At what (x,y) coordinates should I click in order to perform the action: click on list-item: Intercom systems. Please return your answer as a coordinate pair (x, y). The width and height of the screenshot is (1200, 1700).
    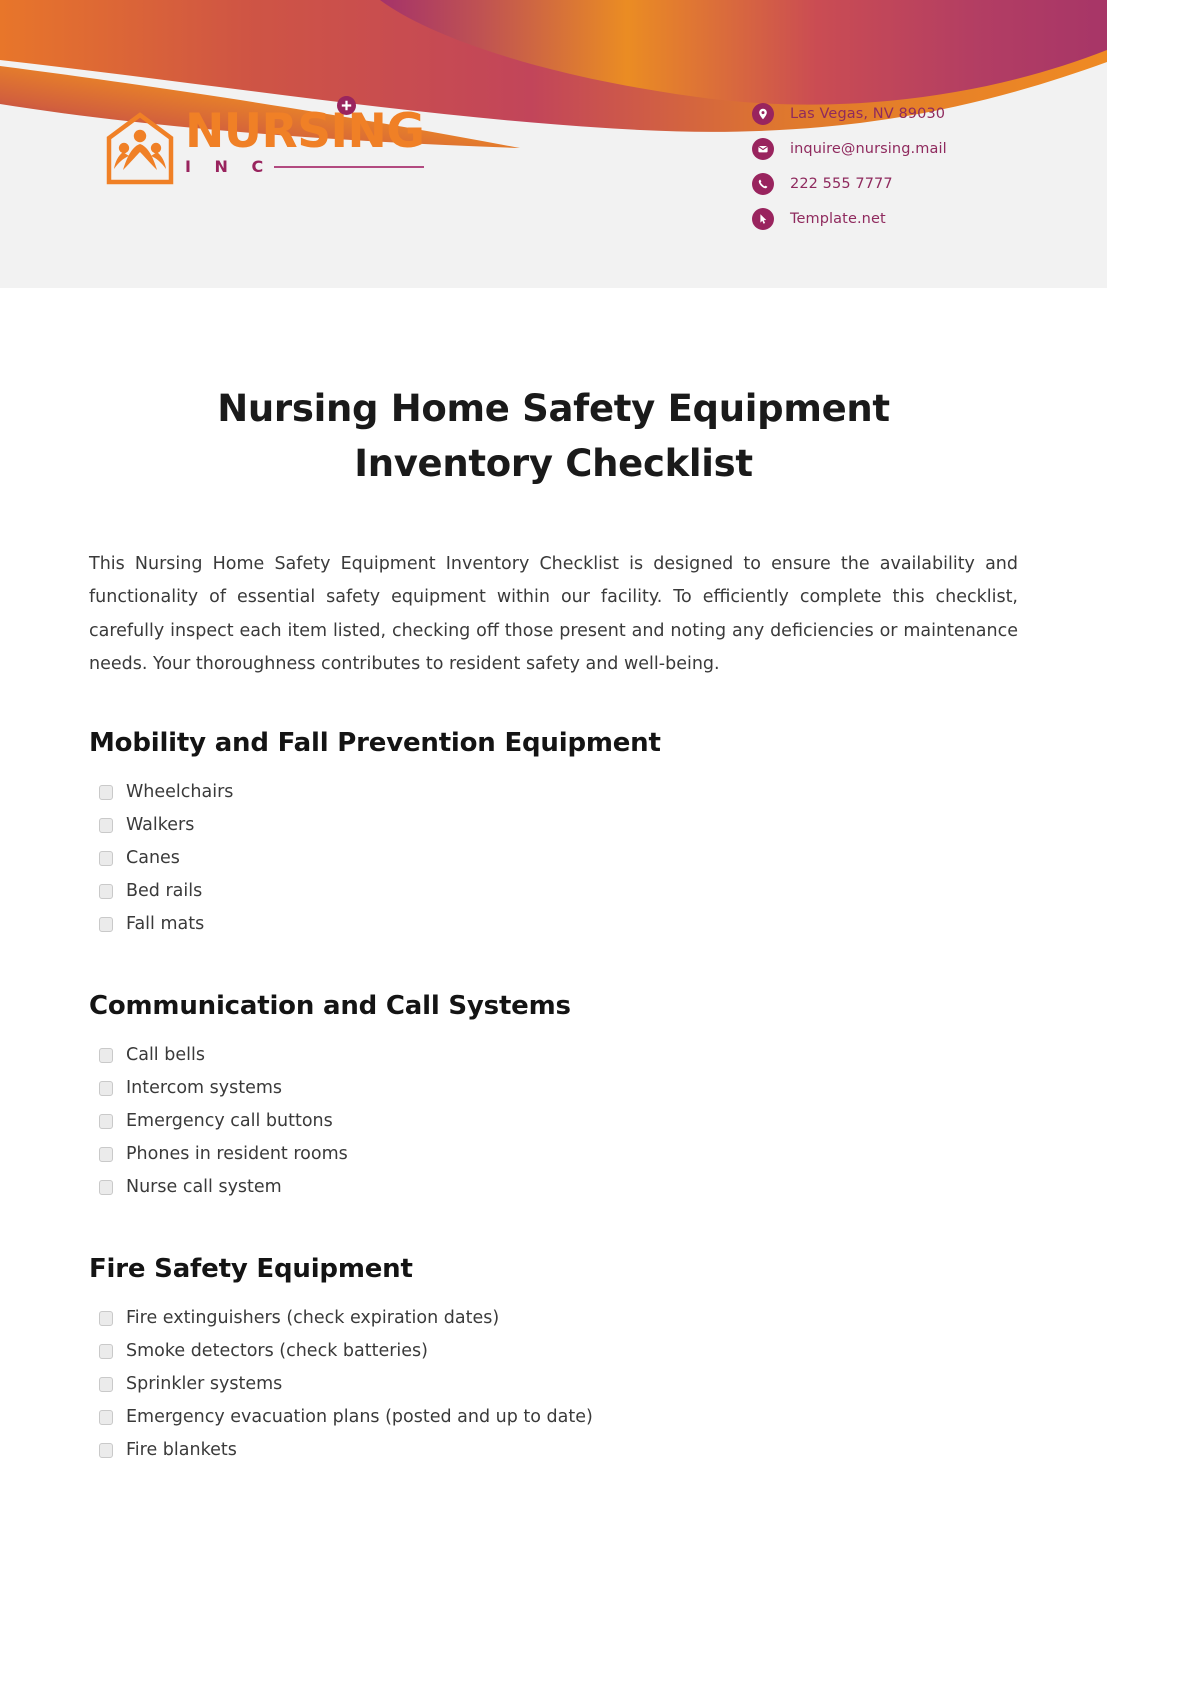
    Looking at the image, I should click on (558, 1088).